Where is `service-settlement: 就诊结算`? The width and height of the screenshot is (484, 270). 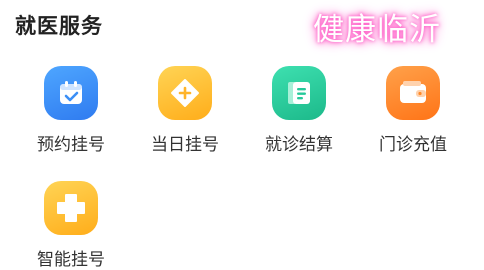
service-settlement: 就诊结算 is located at coordinates (299, 110).